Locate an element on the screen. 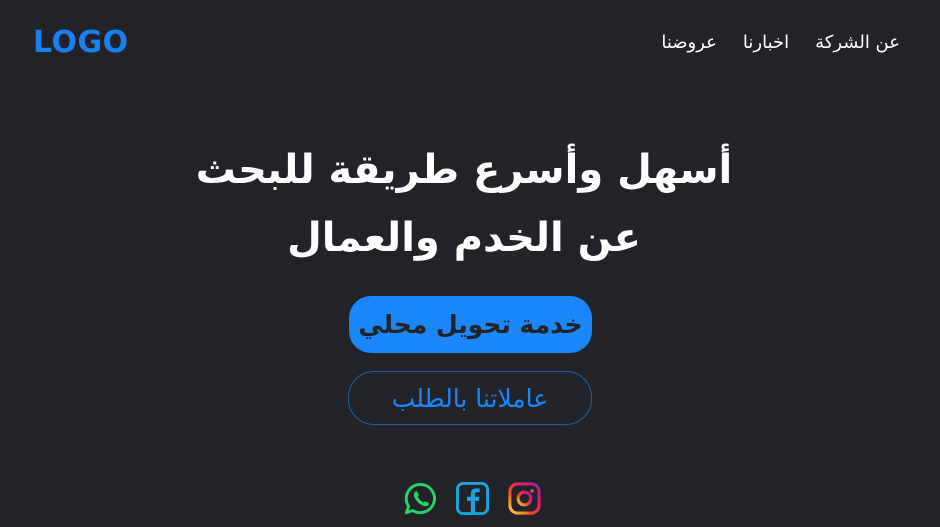 The width and height of the screenshot is (940, 527). main-nav: عن الشركة اخبارنا عروضنا is located at coordinates (780, 43).